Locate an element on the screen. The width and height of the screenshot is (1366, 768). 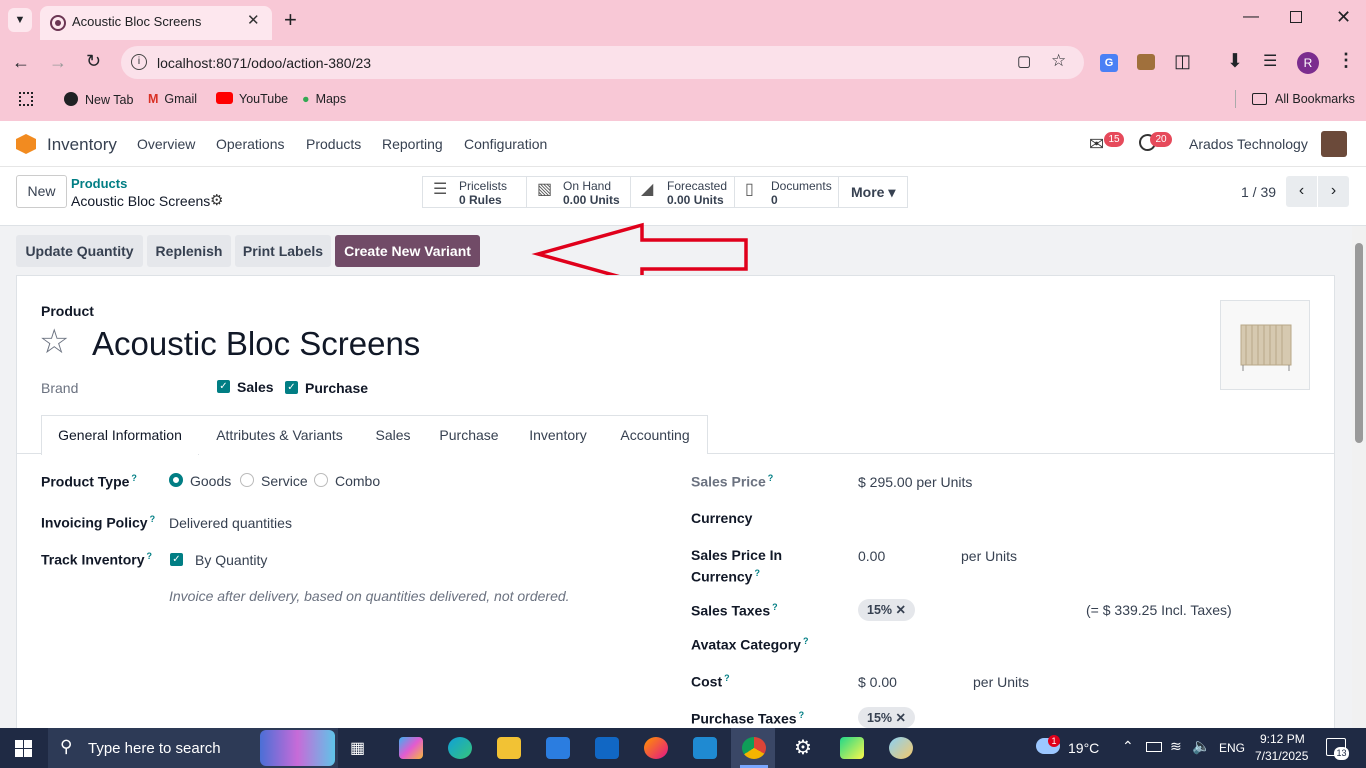
bookmark-gmail: M Gmail is located at coordinates (172, 99).